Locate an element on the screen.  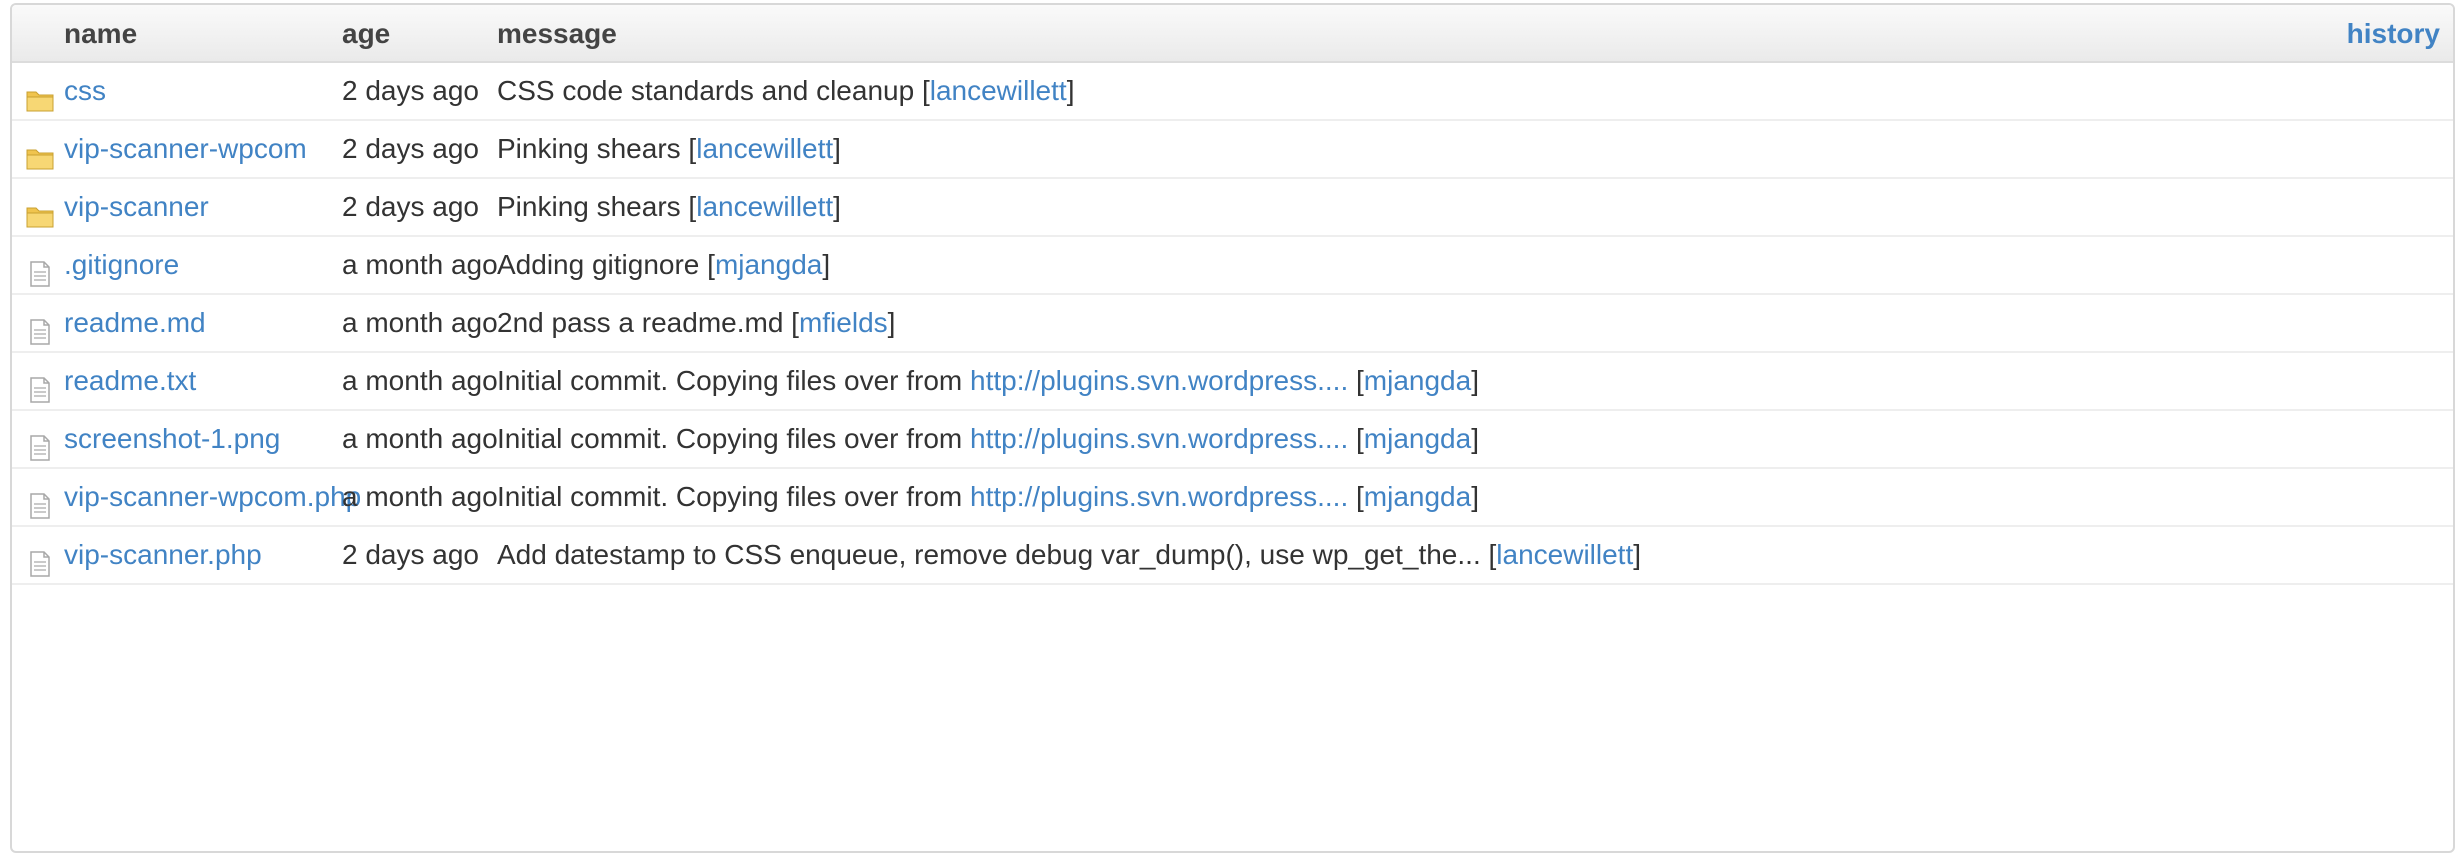
file-name-link: css is located at coordinates (85, 91).